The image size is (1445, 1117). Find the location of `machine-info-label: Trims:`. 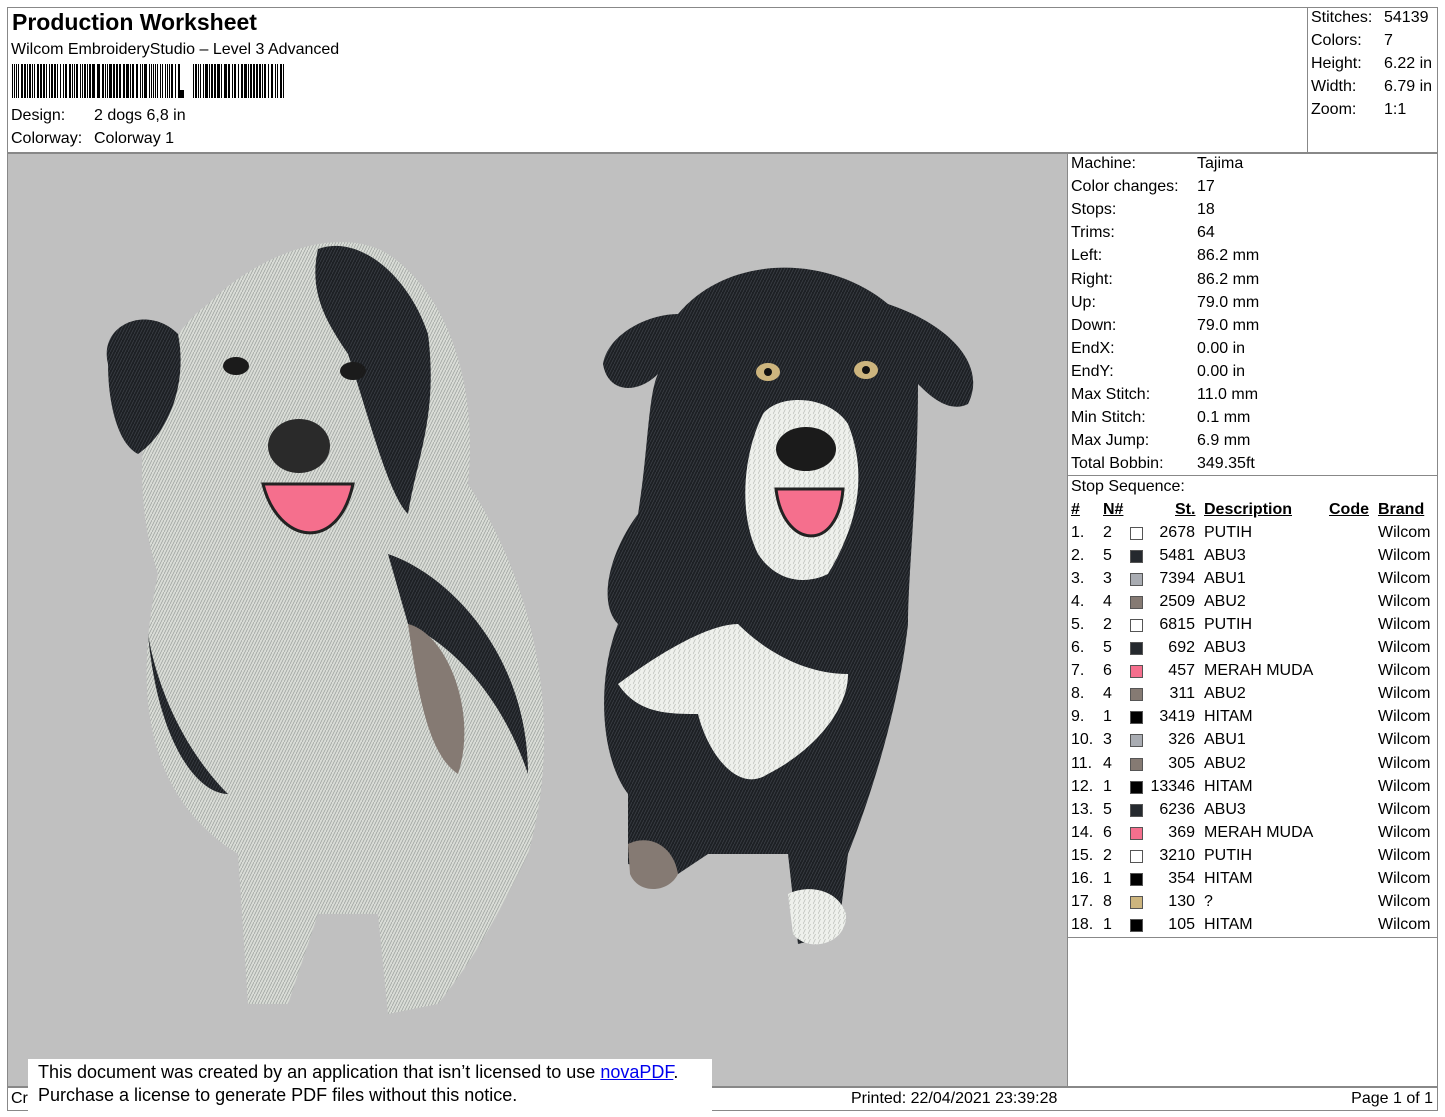

machine-info-label: Trims: is located at coordinates (1093, 233).